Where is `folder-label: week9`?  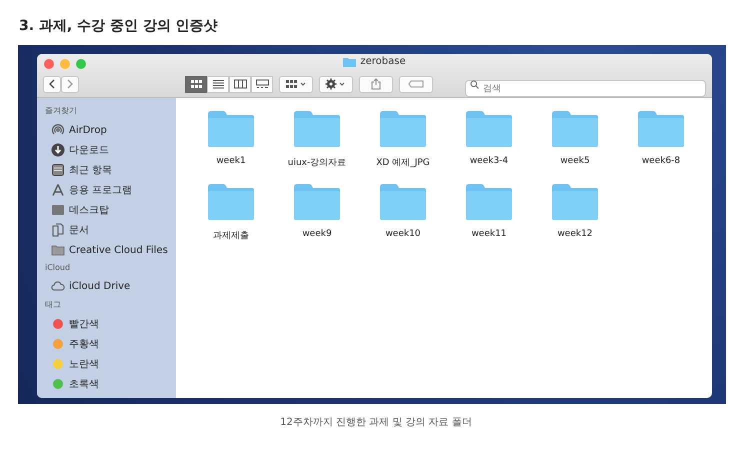 folder-label: week9 is located at coordinates (317, 234).